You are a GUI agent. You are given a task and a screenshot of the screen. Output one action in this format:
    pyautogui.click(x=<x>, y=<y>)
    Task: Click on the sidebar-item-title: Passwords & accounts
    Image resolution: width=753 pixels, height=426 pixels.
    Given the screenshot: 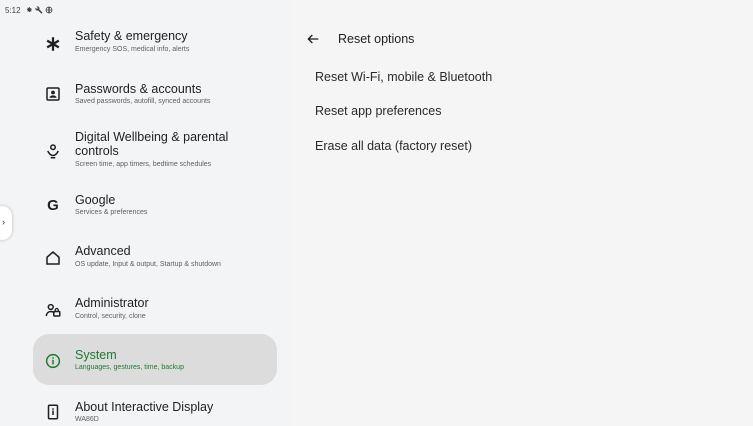 What is the action you would take?
    pyautogui.click(x=138, y=89)
    